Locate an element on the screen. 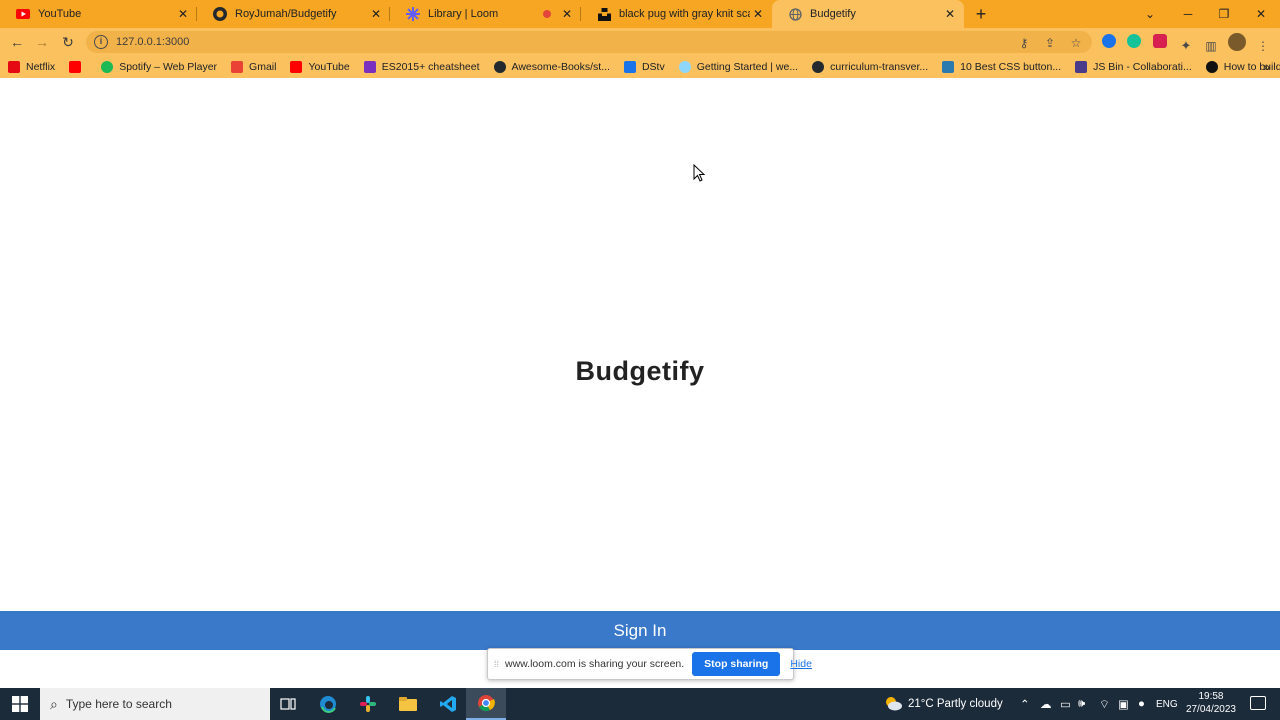  tab-budgetify: Budgetify ✕ is located at coordinates (868, 14).